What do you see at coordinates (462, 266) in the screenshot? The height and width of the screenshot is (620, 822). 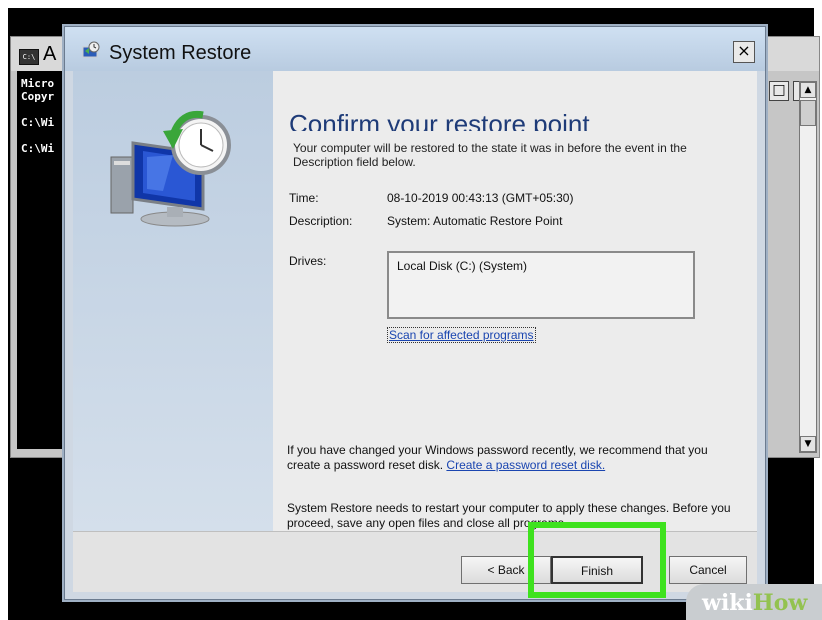 I see `drive-item: Local Disk (C:) (System)` at bounding box center [462, 266].